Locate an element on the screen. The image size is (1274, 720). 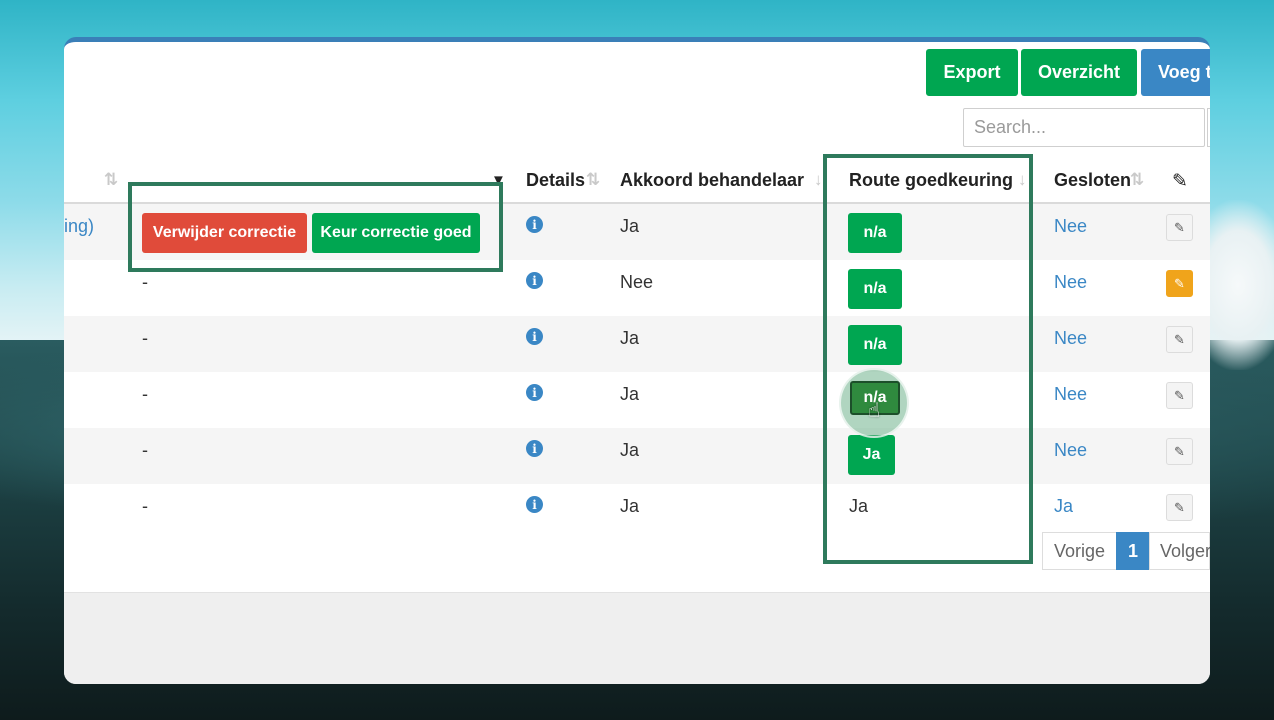
table-row: - i Ja Nee ✎ is located at coordinates (637, 400).